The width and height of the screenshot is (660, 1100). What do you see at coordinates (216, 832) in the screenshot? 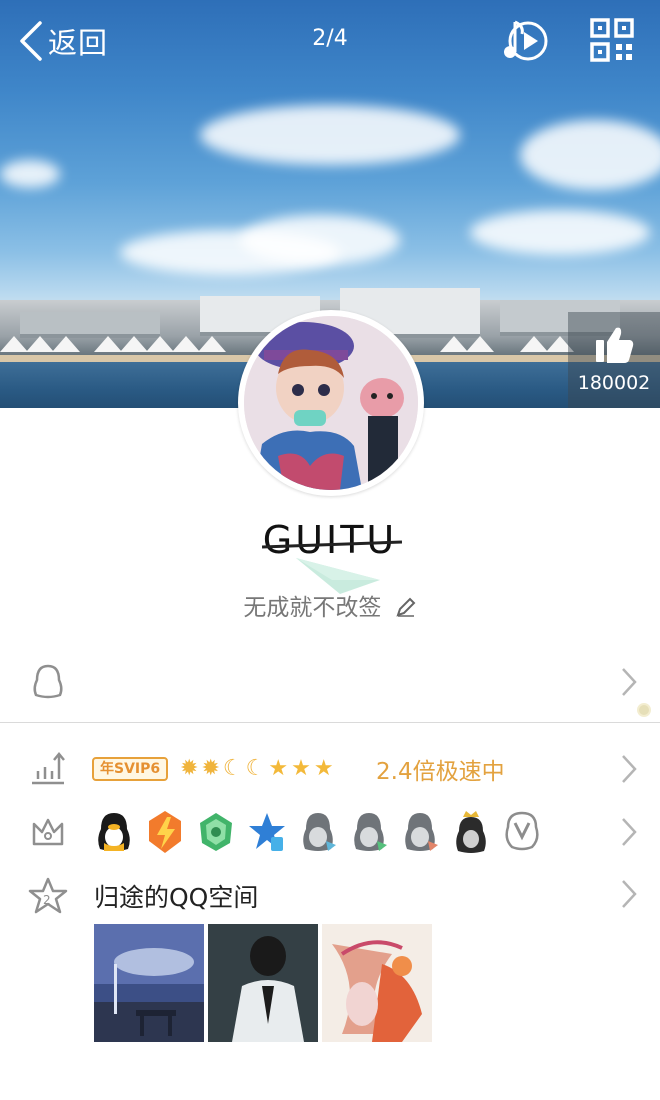
I see `game-badge-icon` at bounding box center [216, 832].